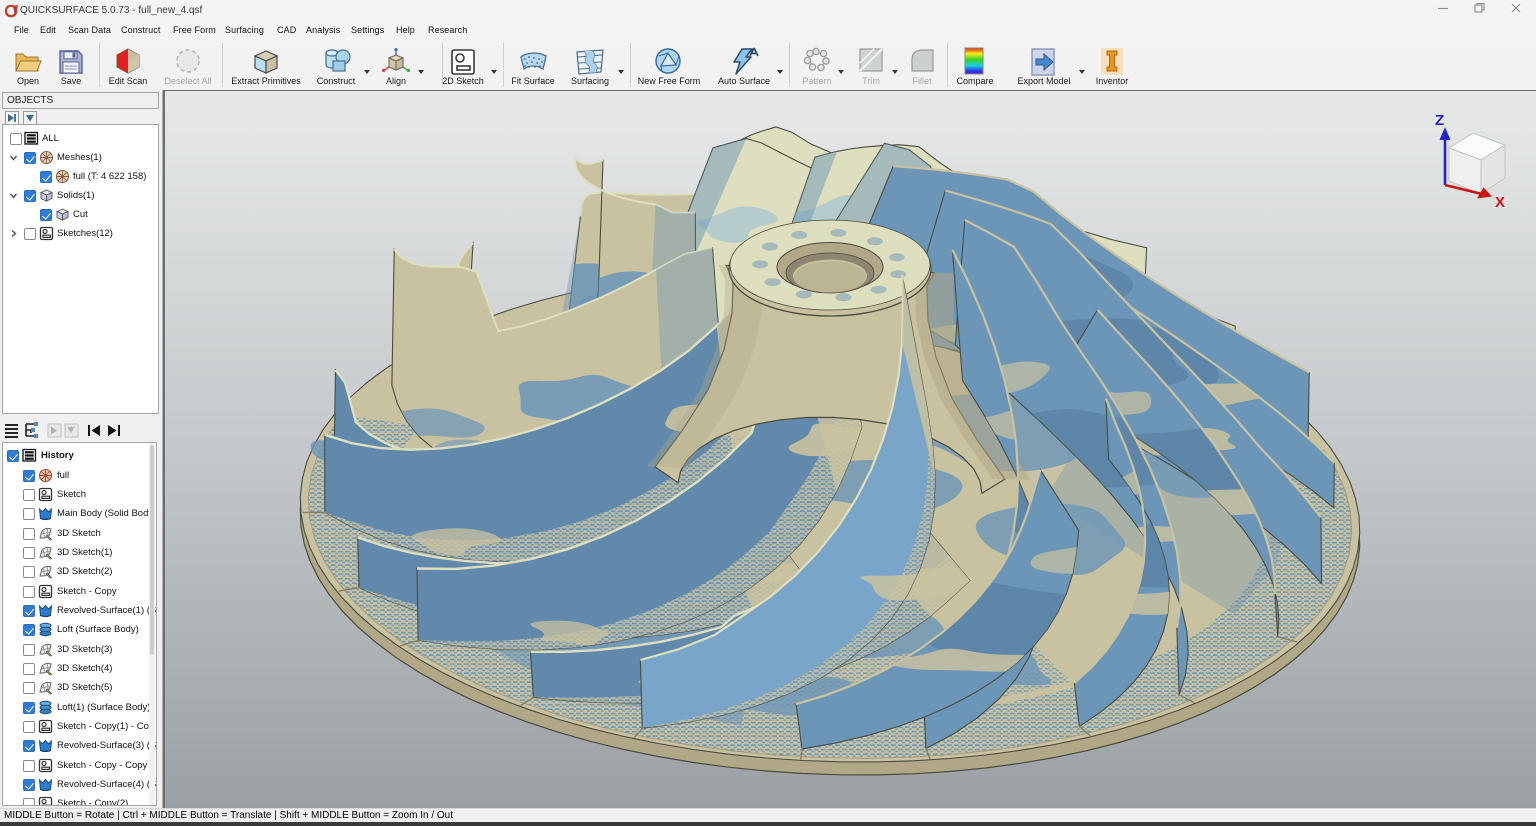  What do you see at coordinates (1439, 120) in the screenshot?
I see `svg-text: Z` at bounding box center [1439, 120].